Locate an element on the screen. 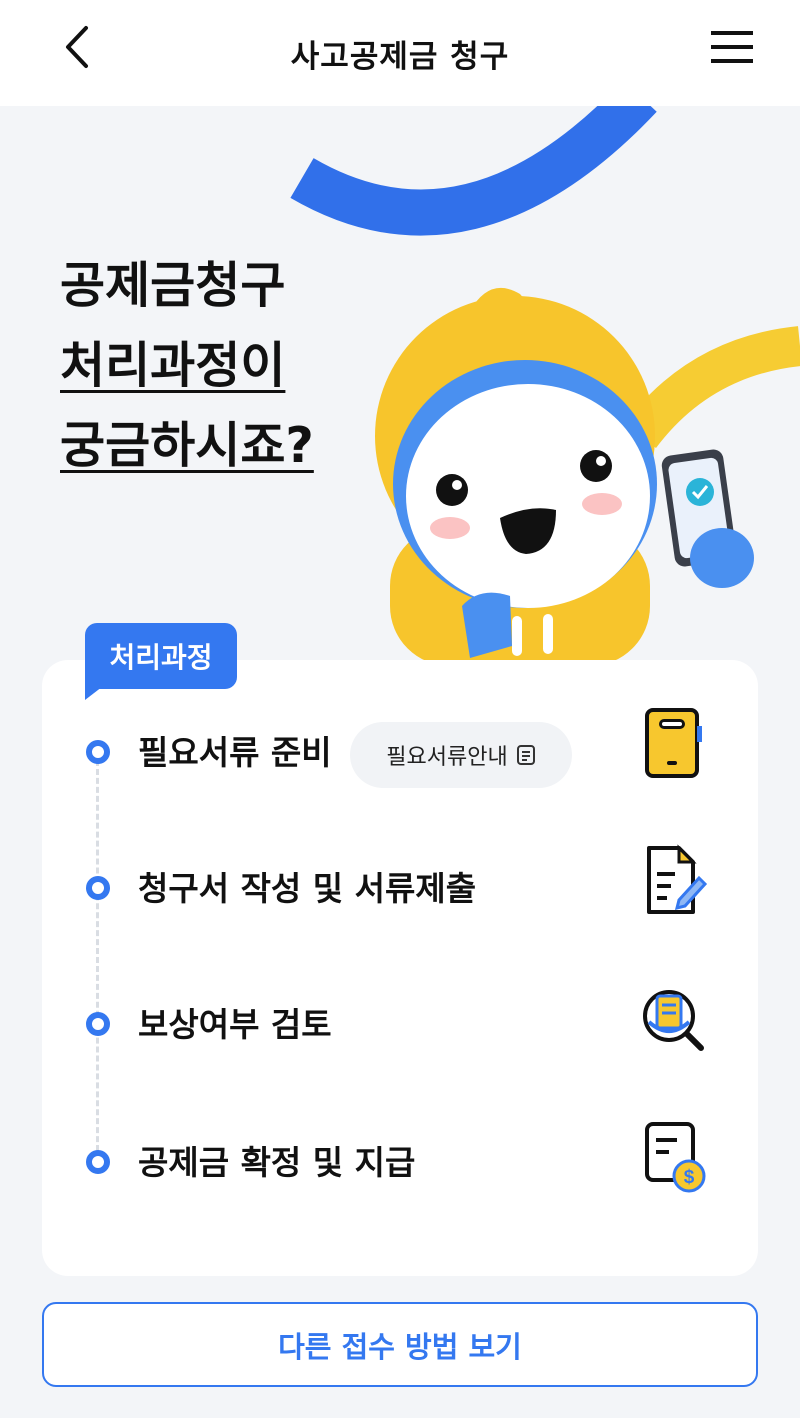 The image size is (800, 1418). step-label: 필요서류 준비 is located at coordinates (235, 752).